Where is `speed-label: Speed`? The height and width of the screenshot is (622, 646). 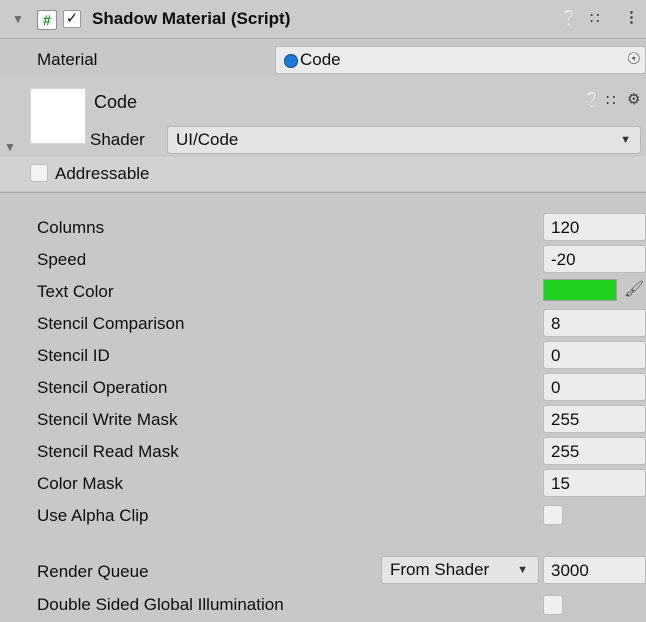 speed-label: Speed is located at coordinates (62, 259).